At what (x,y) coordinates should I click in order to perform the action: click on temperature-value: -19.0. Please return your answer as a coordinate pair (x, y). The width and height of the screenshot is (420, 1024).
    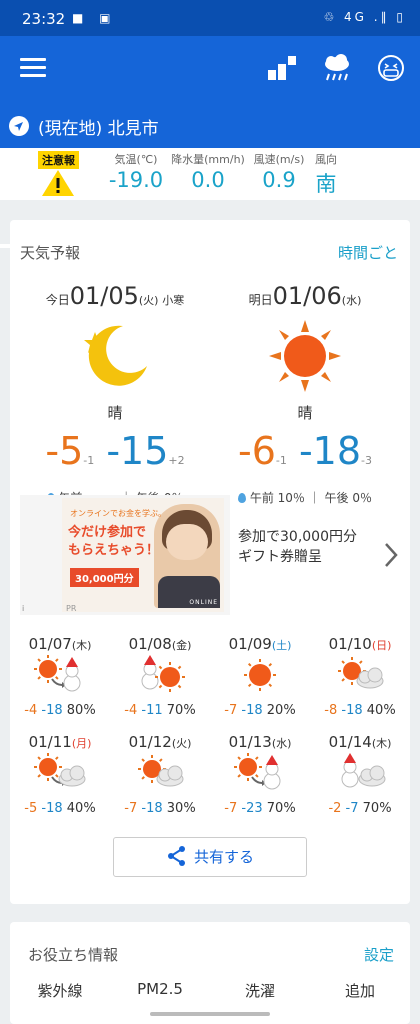
    Looking at the image, I should click on (136, 180).